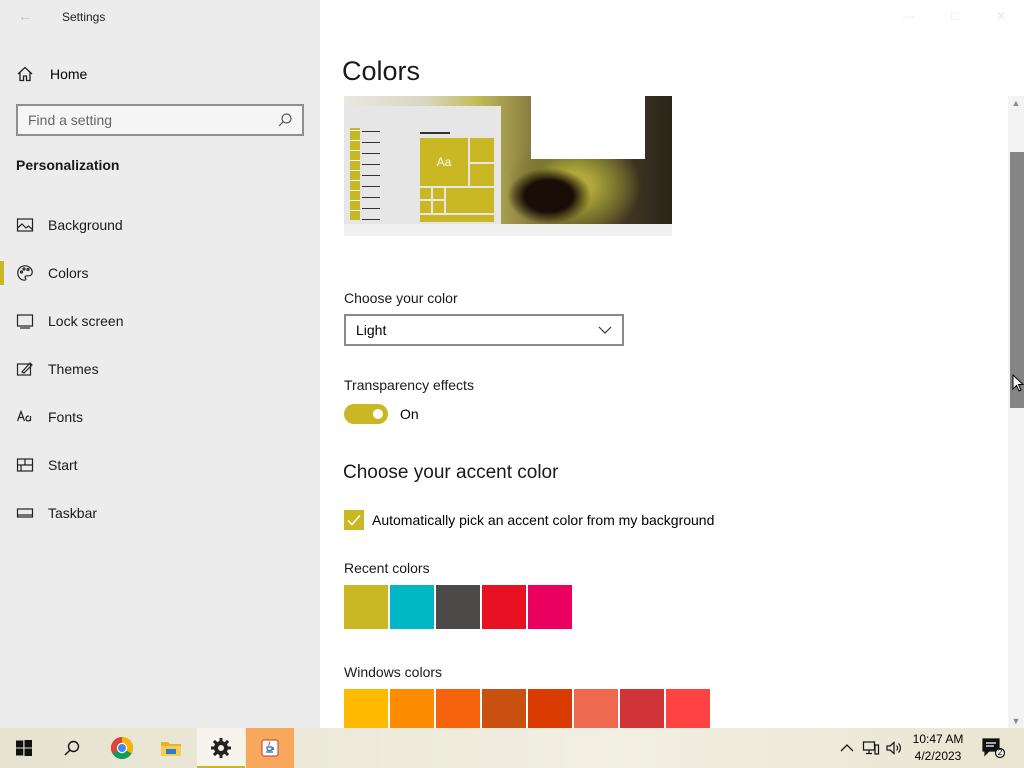 The height and width of the screenshot is (768, 1024). I want to click on preview-tile-large: Aa, so click(444, 162).